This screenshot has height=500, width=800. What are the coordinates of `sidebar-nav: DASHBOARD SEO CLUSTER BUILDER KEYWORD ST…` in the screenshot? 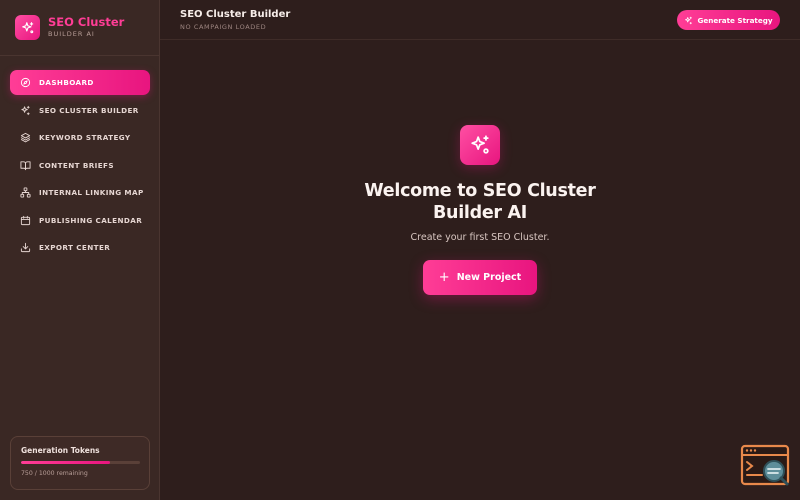 It's located at (80, 166).